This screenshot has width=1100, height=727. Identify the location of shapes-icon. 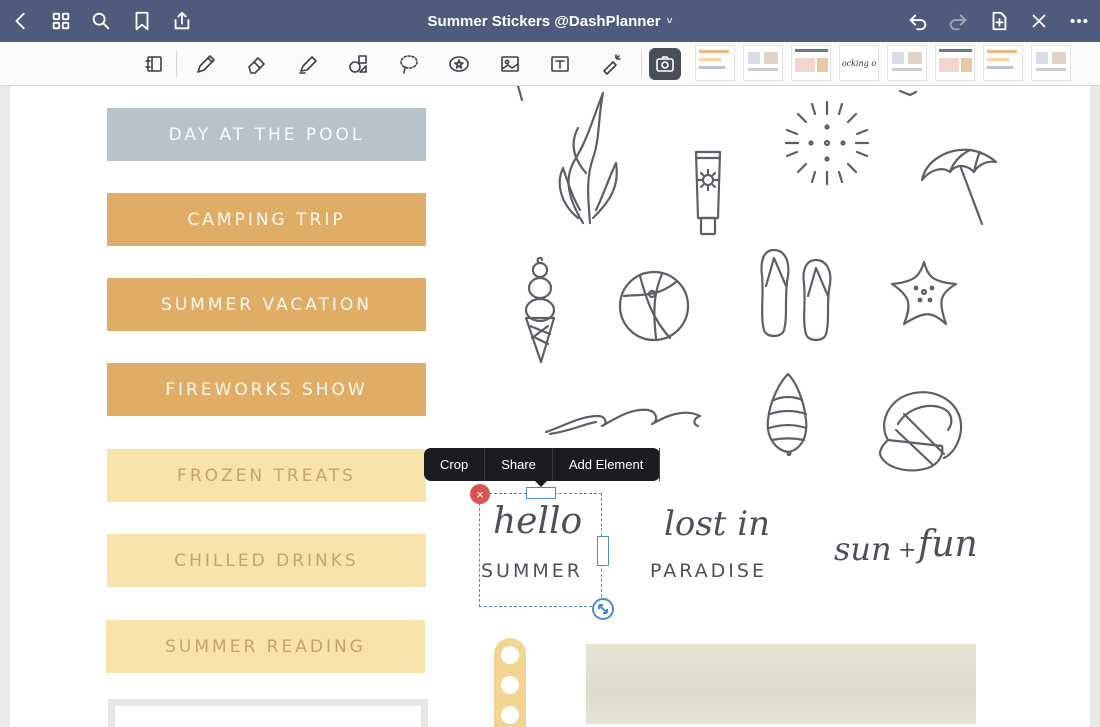
(358, 64).